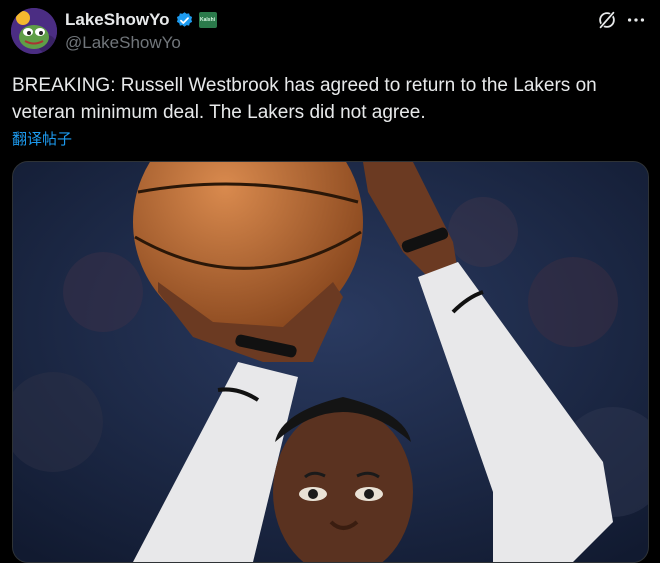  What do you see at coordinates (117, 20) in the screenshot?
I see `author-display-name: LakeShowYo` at bounding box center [117, 20].